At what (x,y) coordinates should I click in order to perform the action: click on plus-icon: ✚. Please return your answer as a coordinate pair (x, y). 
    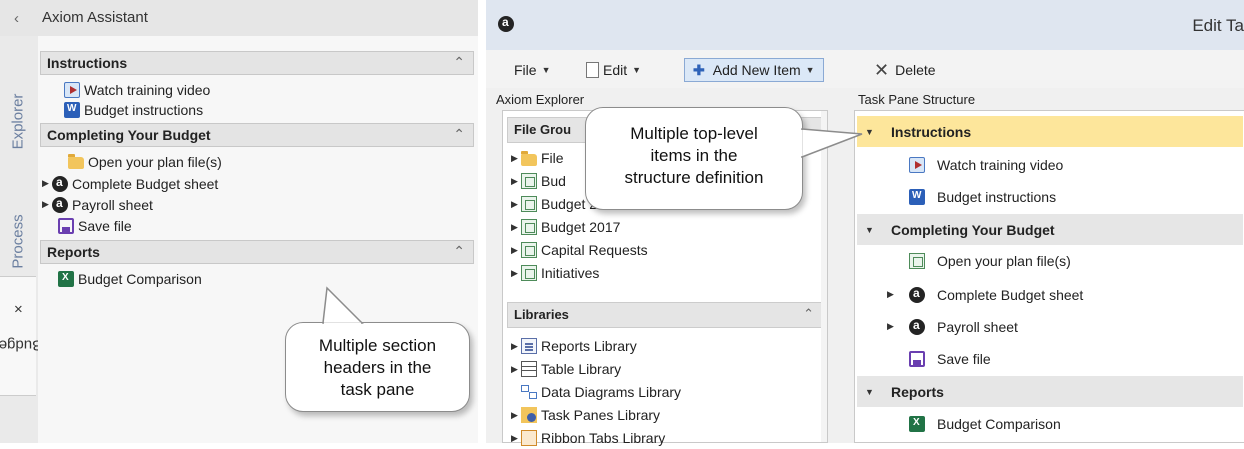
    Looking at the image, I should click on (699, 69).